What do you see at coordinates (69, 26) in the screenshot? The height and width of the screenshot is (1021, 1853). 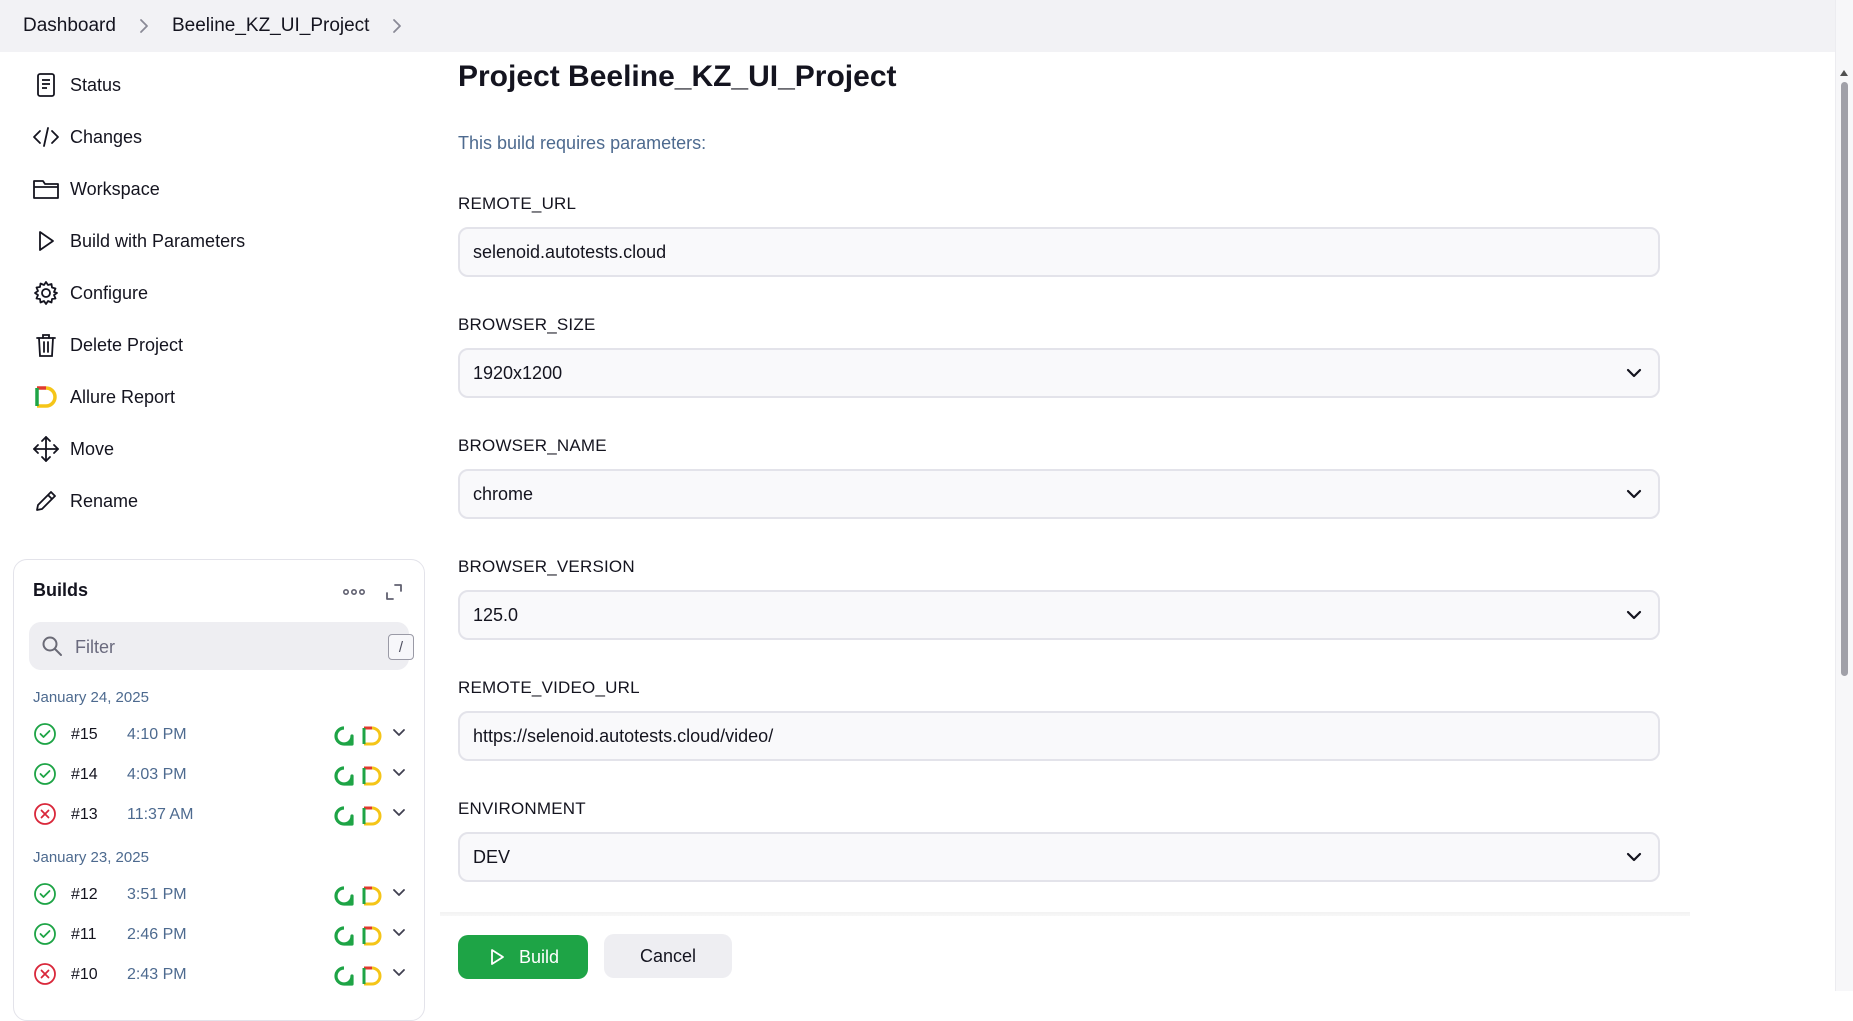 I see `breadcrumb-dashboard: Dashboard` at bounding box center [69, 26].